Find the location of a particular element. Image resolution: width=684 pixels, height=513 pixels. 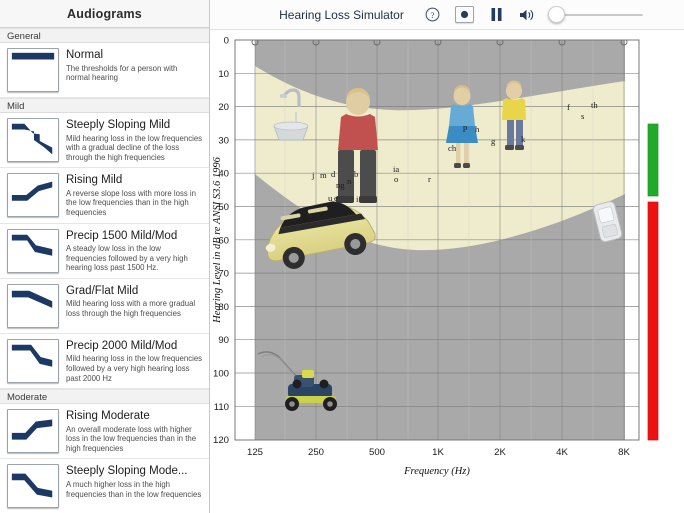

svg-text: o is located at coordinates (396, 179).